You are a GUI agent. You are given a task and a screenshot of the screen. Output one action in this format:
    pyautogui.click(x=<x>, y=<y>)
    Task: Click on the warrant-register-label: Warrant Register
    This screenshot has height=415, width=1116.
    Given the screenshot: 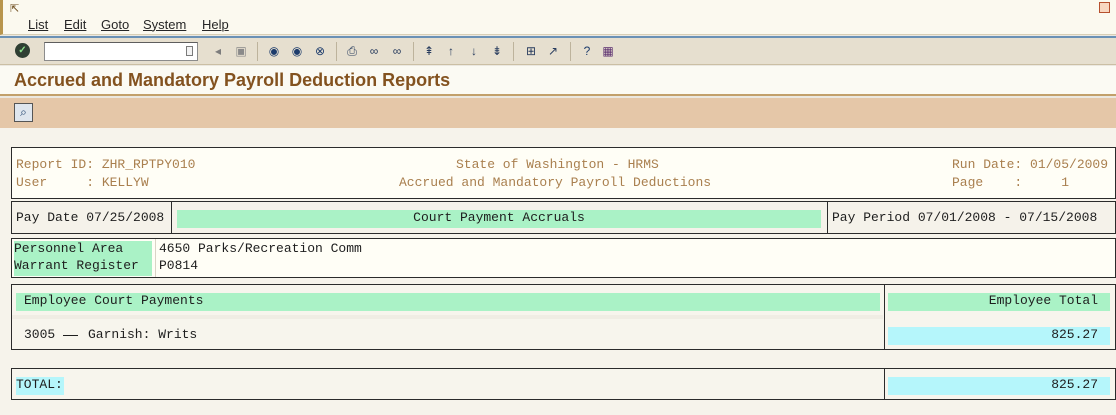 What is the action you would take?
    pyautogui.click(x=83, y=267)
    